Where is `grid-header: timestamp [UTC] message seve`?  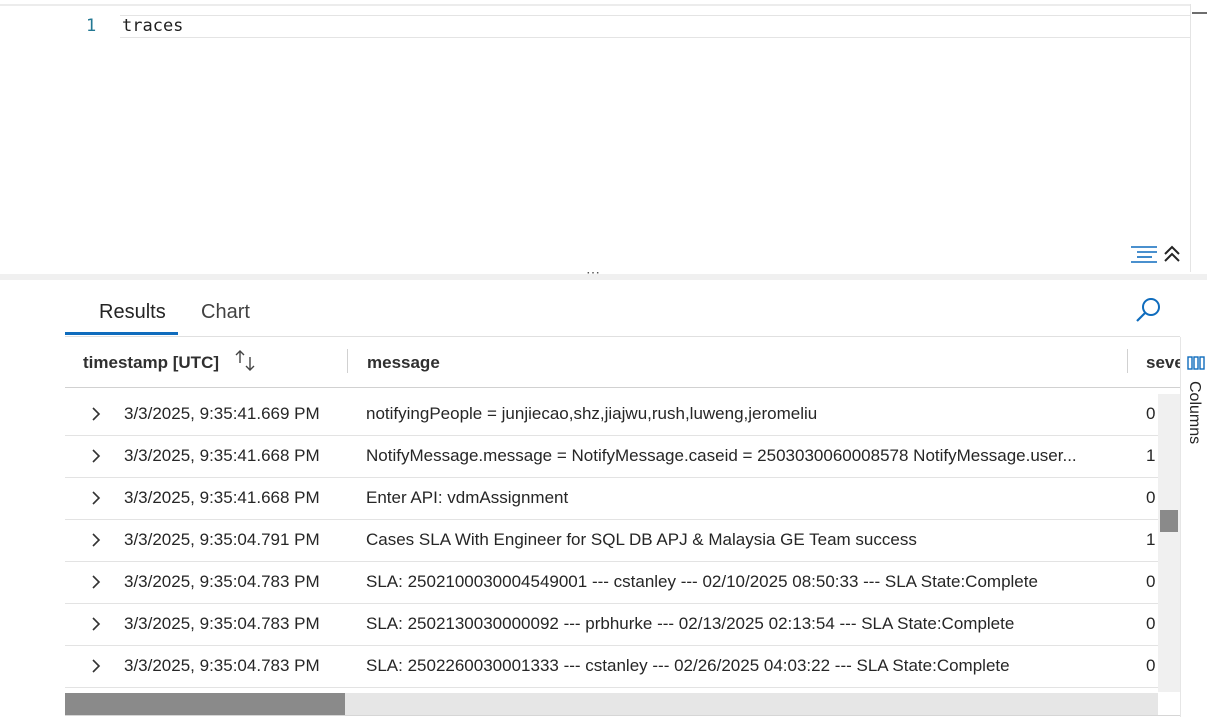
grid-header: timestamp [UTC] message seve is located at coordinates (622, 362).